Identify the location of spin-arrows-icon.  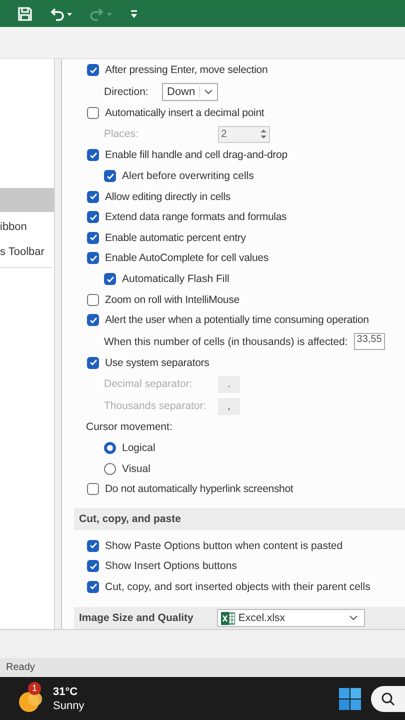
(263, 134).